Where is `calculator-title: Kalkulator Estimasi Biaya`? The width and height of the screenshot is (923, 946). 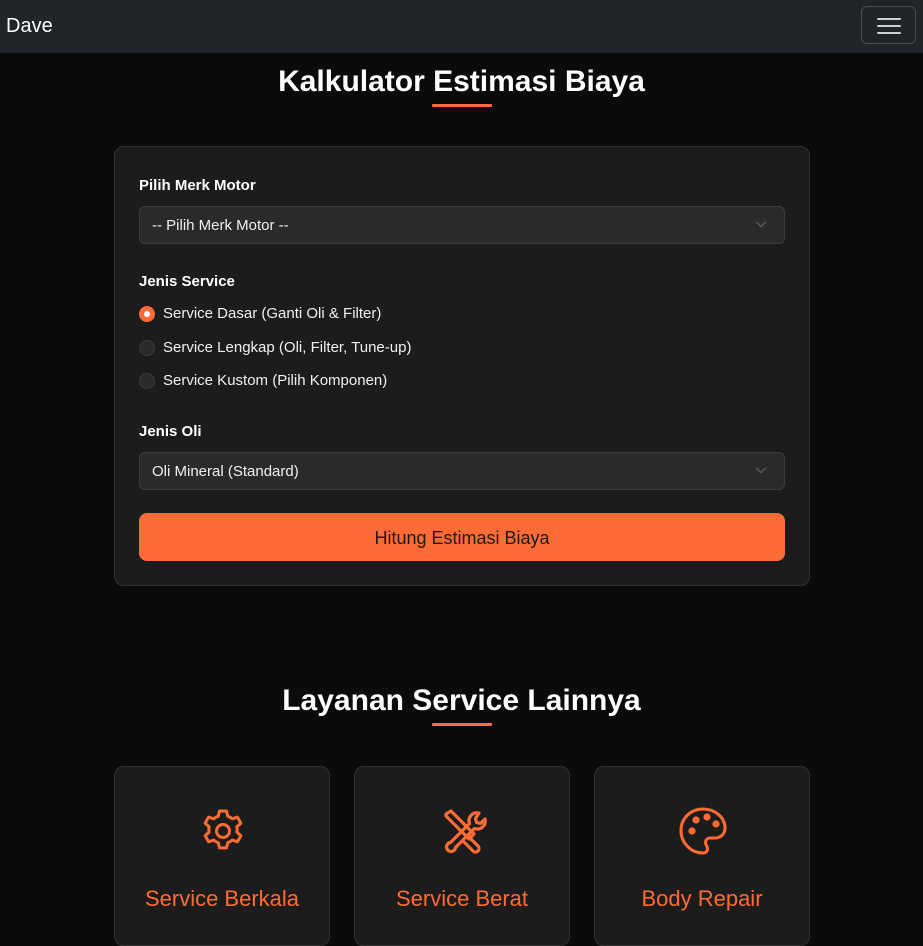
calculator-title: Kalkulator Estimasi Biaya is located at coordinates (461, 81).